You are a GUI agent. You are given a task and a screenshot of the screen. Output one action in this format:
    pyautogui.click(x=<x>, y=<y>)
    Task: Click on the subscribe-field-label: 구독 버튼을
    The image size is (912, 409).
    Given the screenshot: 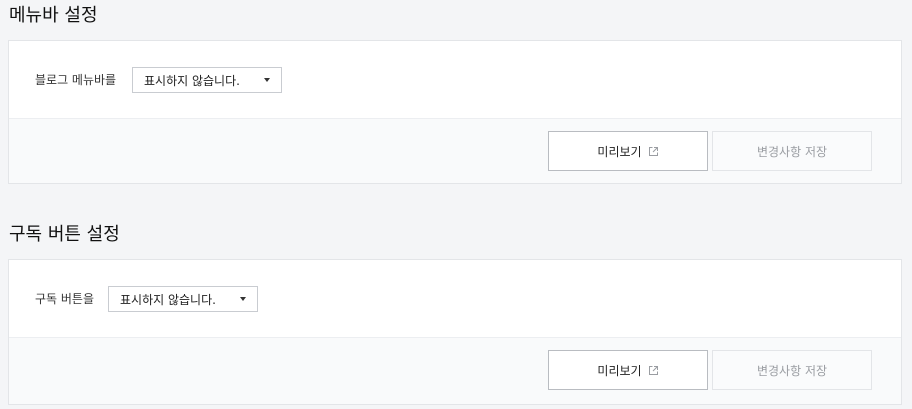 What is the action you would take?
    pyautogui.click(x=65, y=299)
    